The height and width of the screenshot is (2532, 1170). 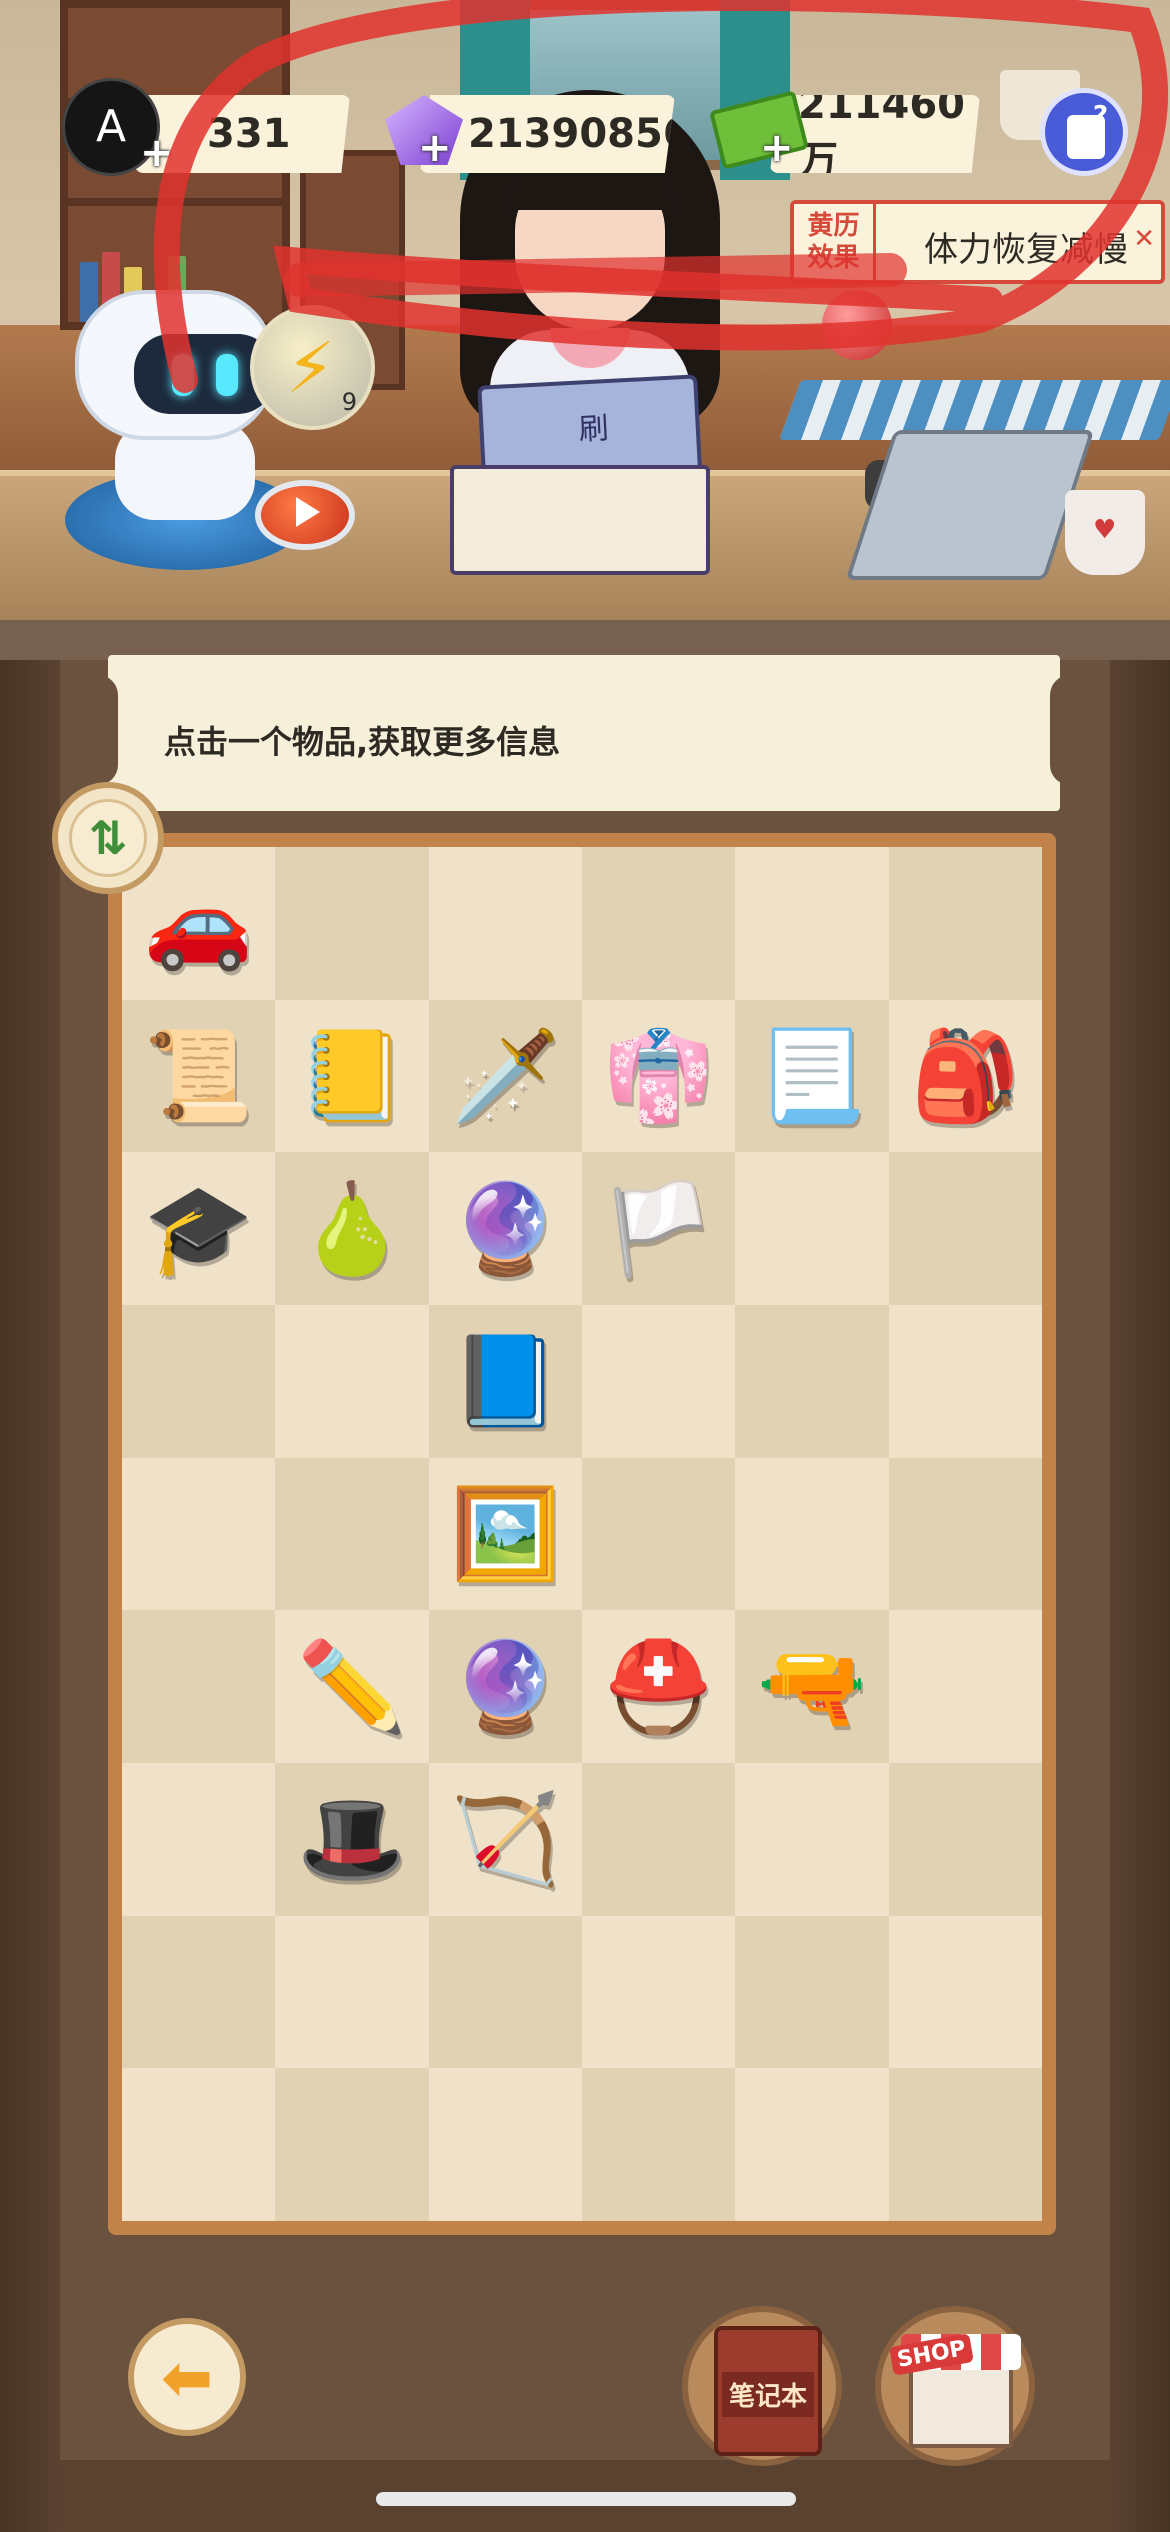 I want to click on inventory-slot: 🏹, so click(x=505, y=1839).